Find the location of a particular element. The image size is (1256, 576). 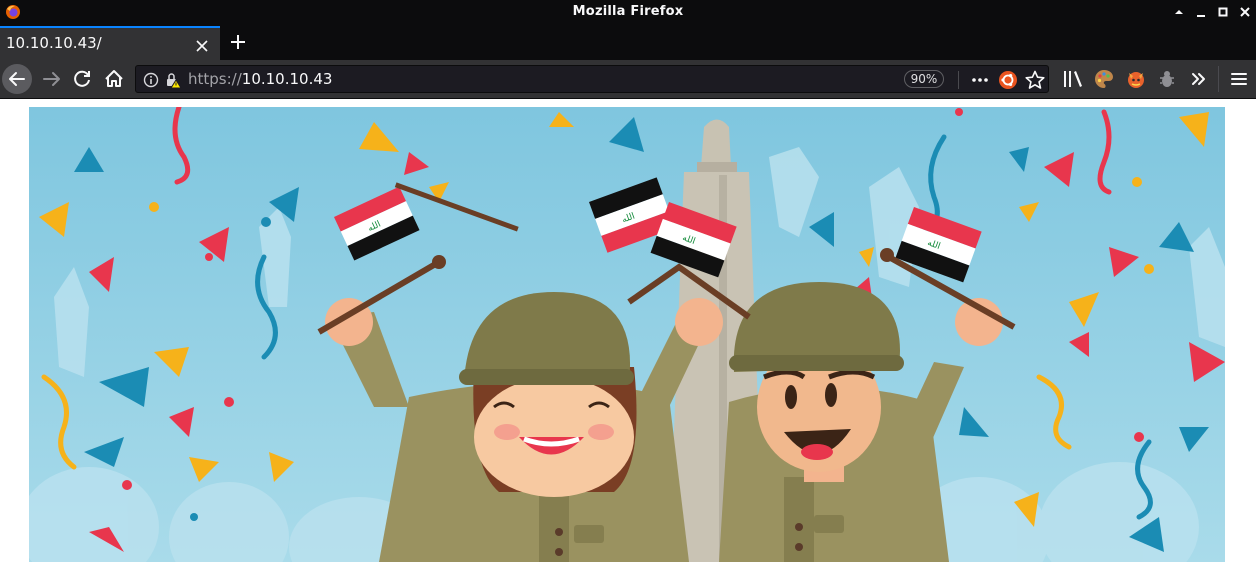

ubuntu-icon is located at coordinates (1008, 80).